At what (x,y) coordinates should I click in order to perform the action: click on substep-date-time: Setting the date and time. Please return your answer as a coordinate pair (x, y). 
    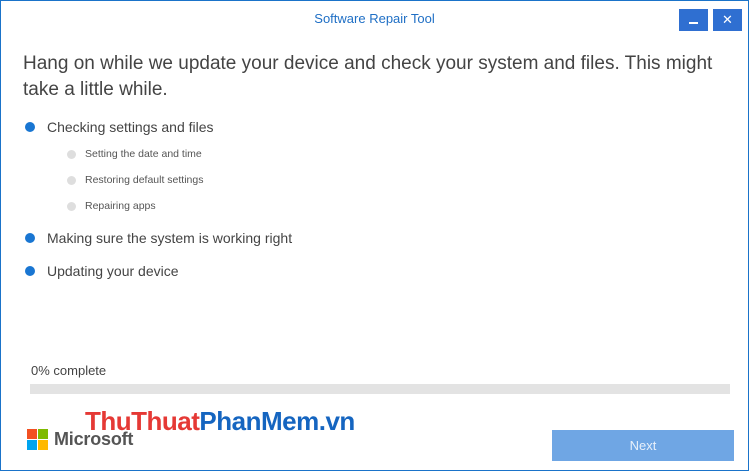
    Looking at the image, I should click on (134, 154).